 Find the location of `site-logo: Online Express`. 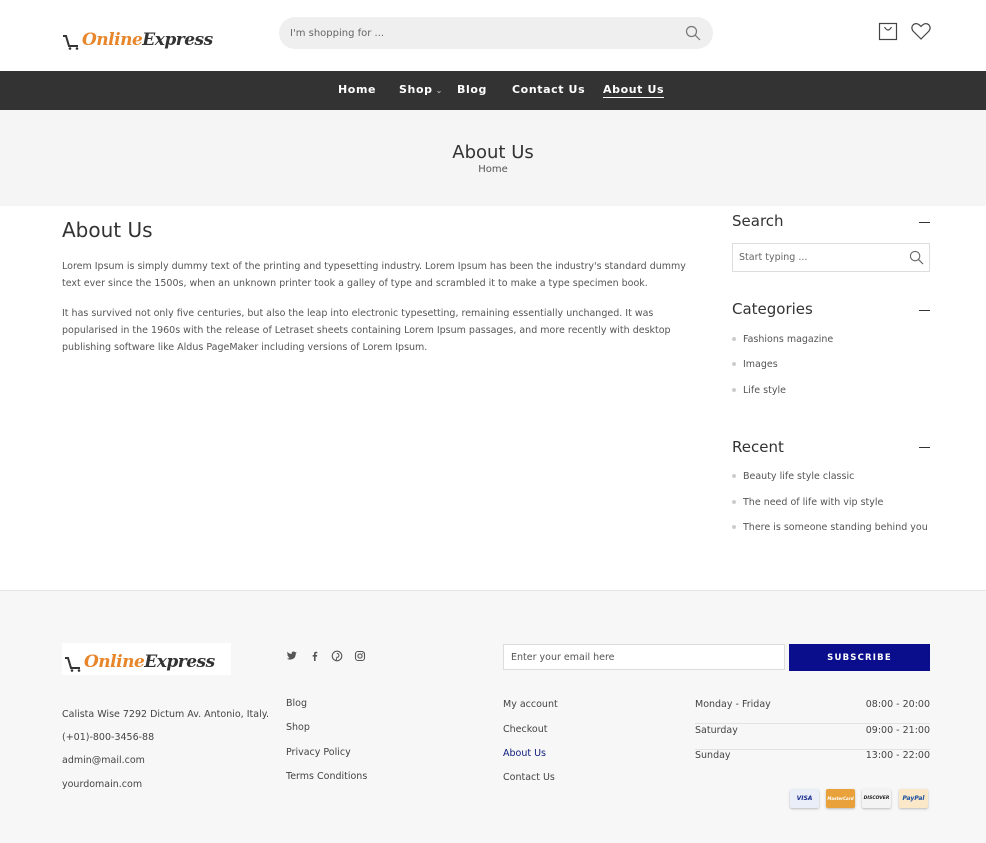

site-logo: Online Express is located at coordinates (137, 34).